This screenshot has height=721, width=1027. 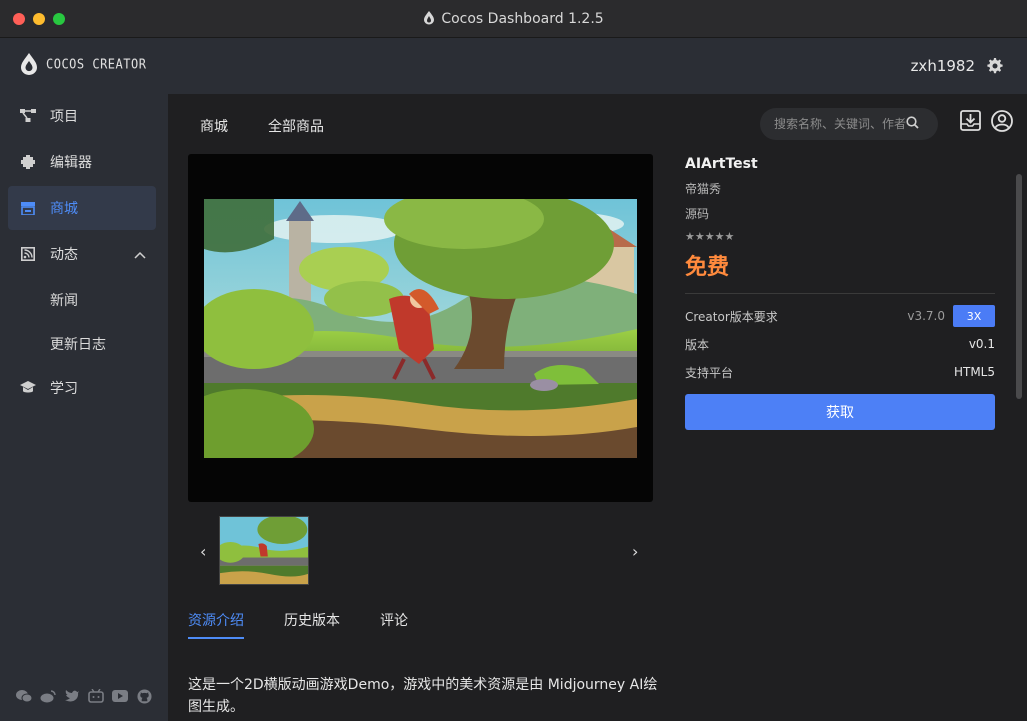 I want to click on download-icon, so click(x=970, y=123).